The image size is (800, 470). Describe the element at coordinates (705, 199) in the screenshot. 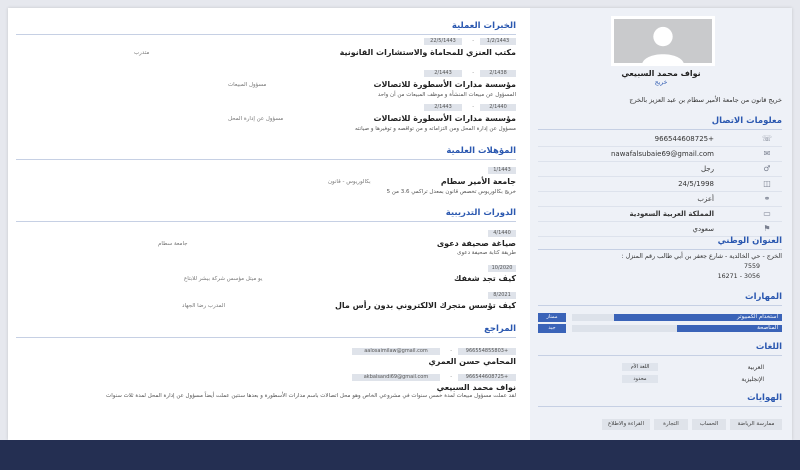

I see `contact-value: أعزب` at that location.